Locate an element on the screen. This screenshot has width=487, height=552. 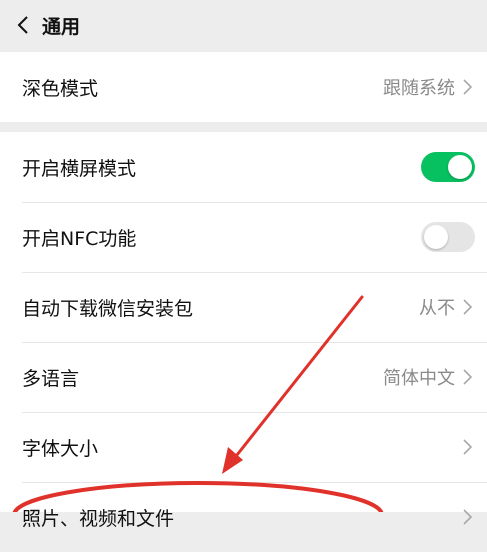
landscape-label: 开启横屏模式 is located at coordinates (79, 168).